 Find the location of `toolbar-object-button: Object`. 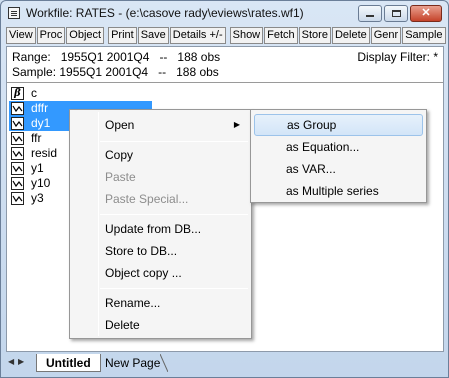

toolbar-object-button: Object is located at coordinates (85, 35).